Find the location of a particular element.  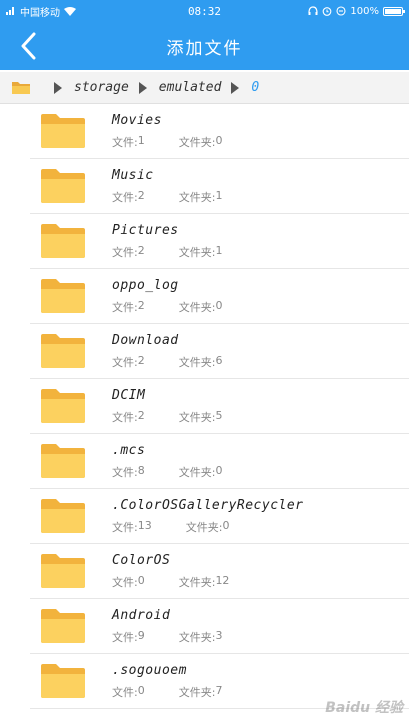

folder-count-value: 6 is located at coordinates (219, 360).